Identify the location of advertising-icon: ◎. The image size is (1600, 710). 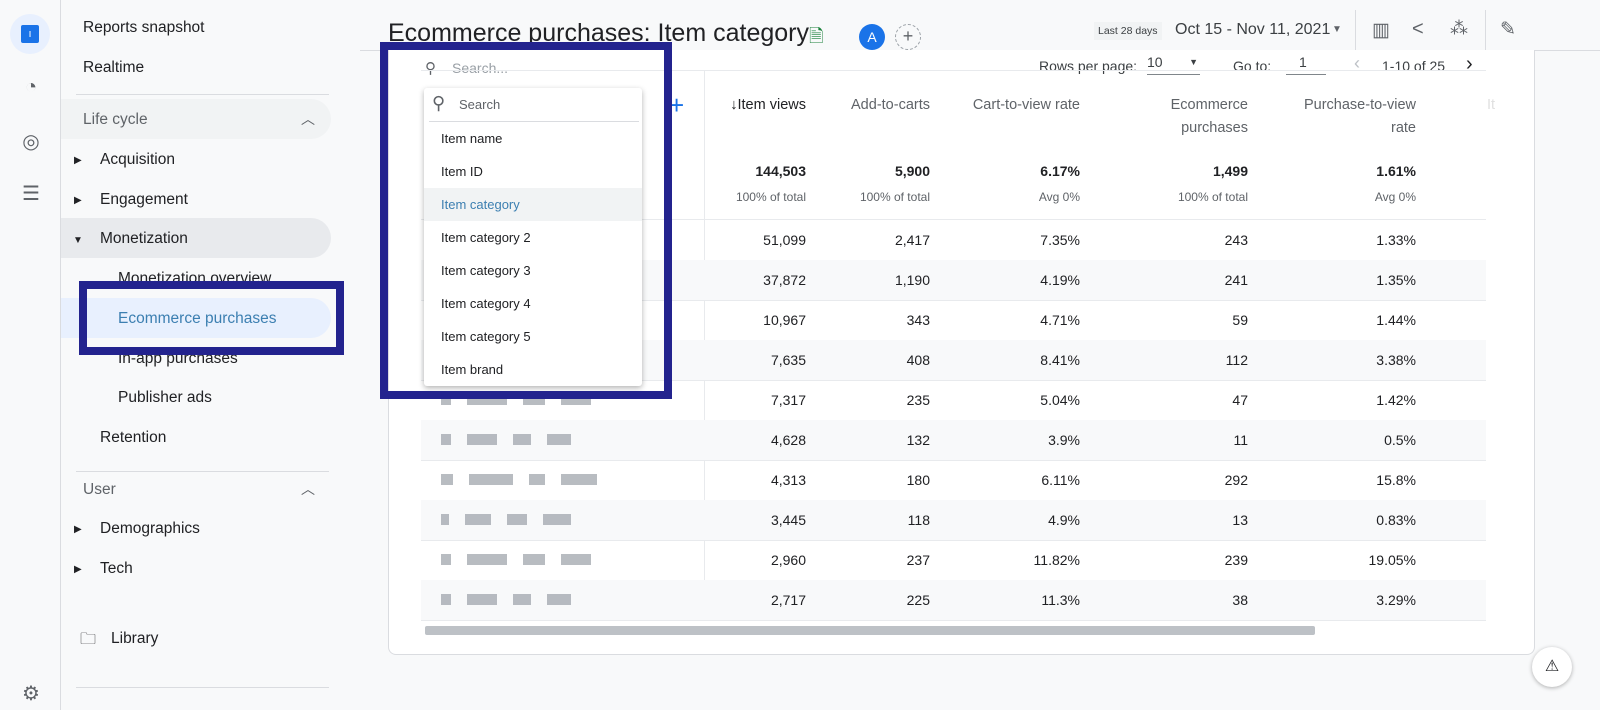
(31, 141).